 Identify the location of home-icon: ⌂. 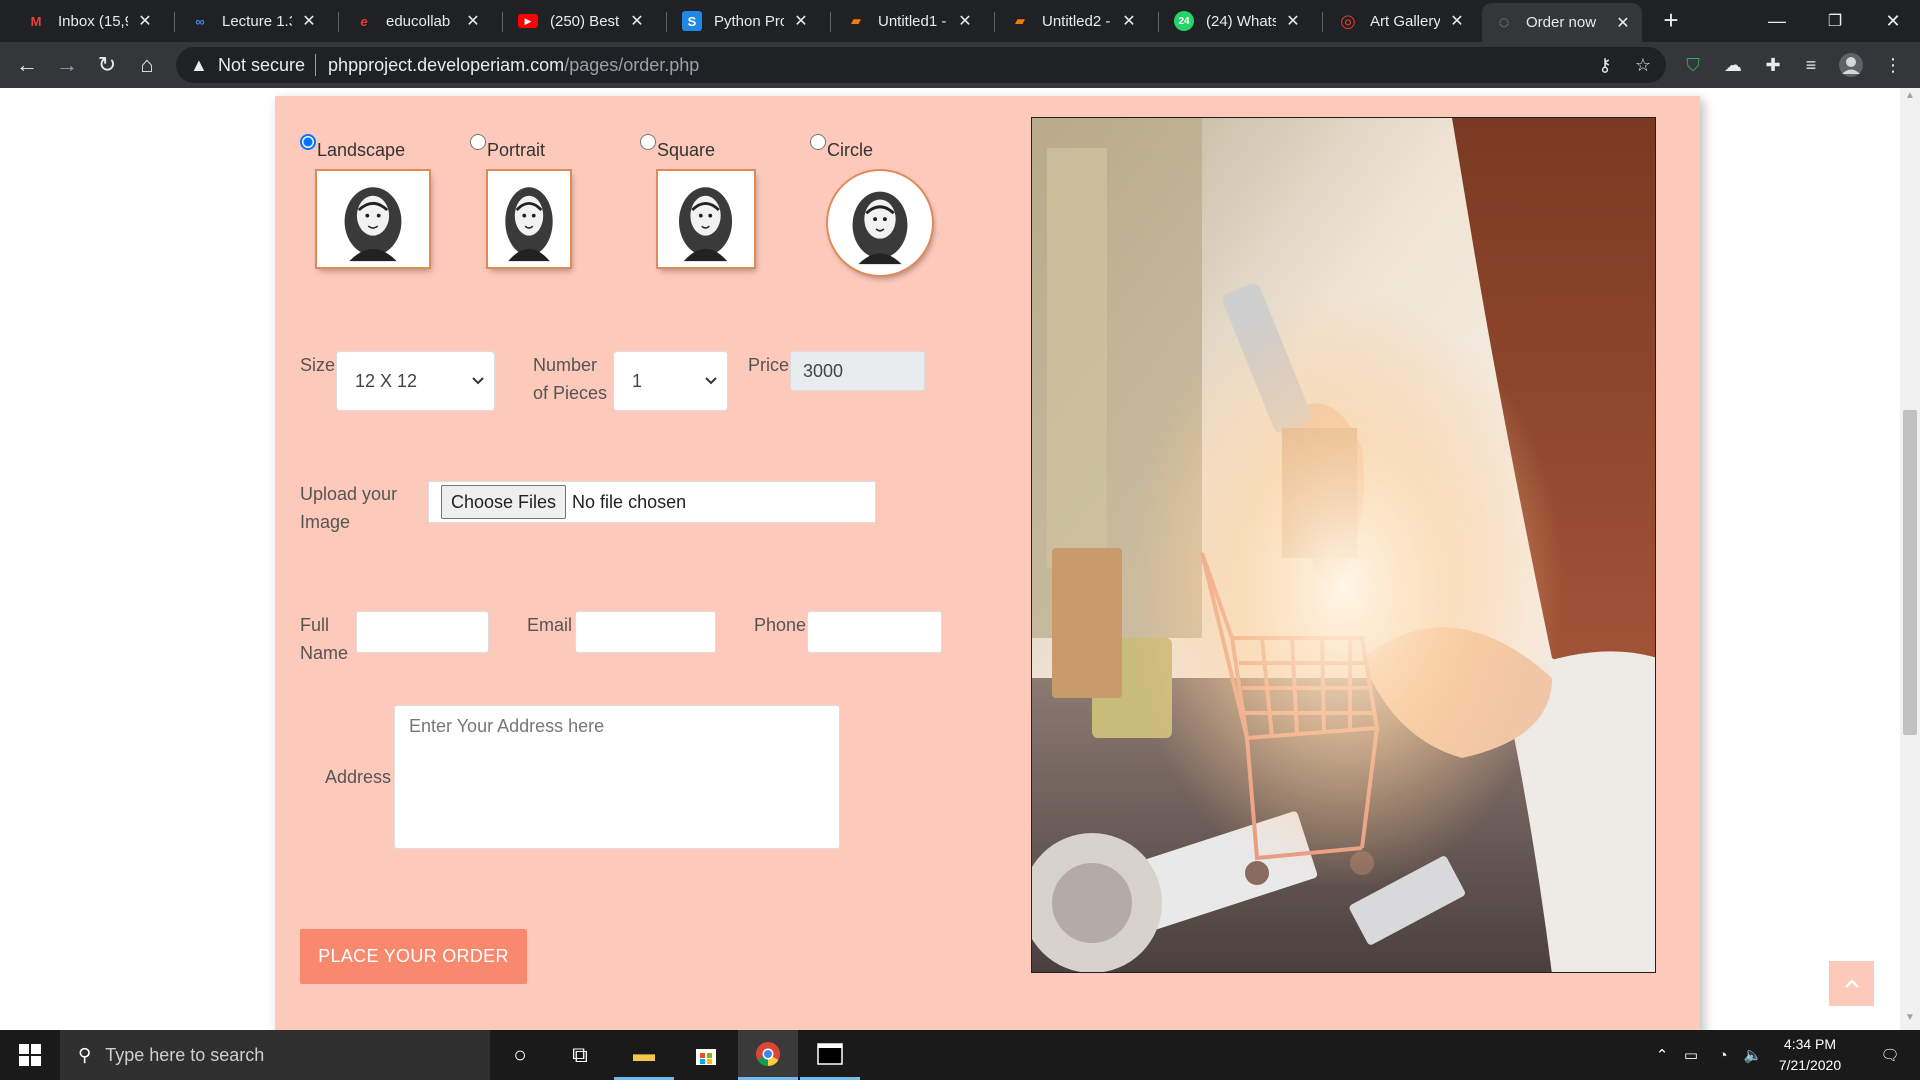
(147, 65).